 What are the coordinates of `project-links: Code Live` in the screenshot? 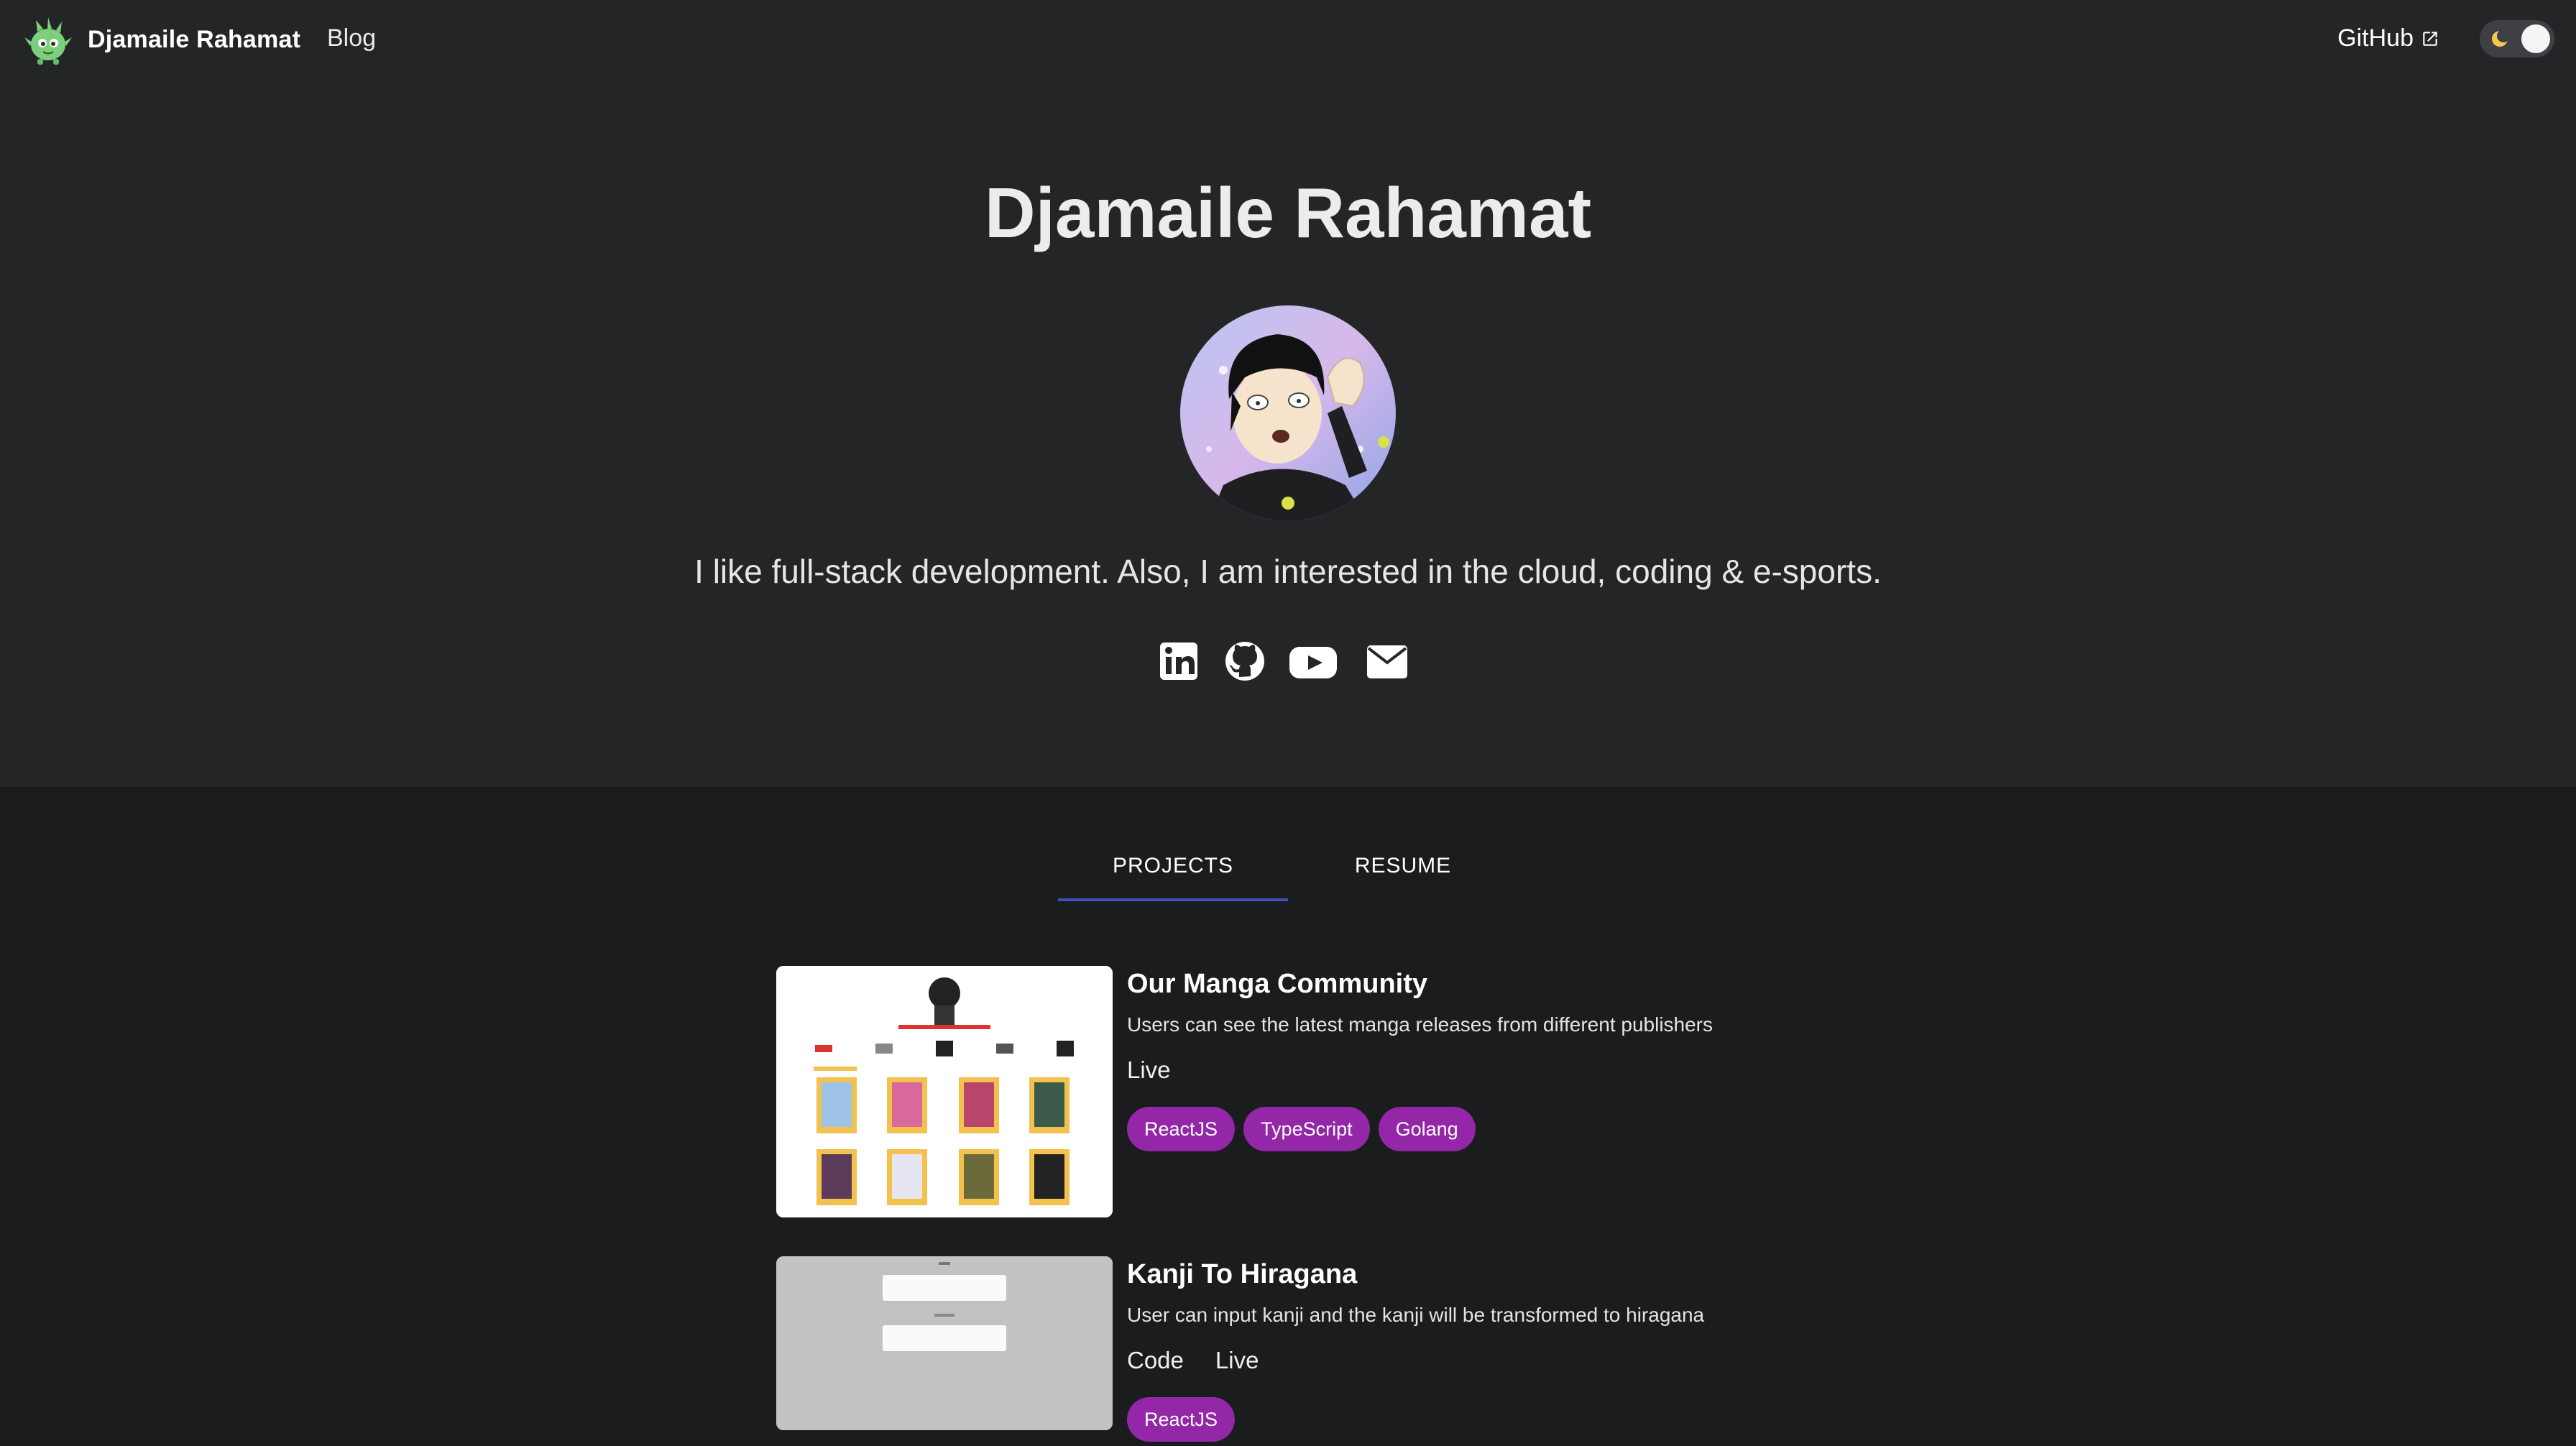 It's located at (1468, 1362).